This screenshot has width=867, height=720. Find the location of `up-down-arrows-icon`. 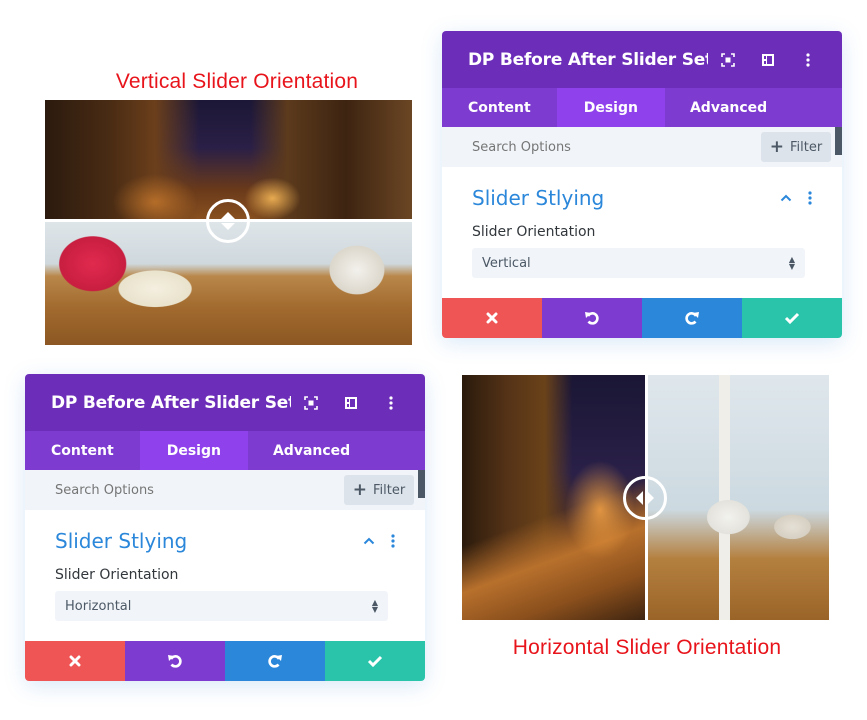

up-down-arrows-icon is located at coordinates (228, 221).